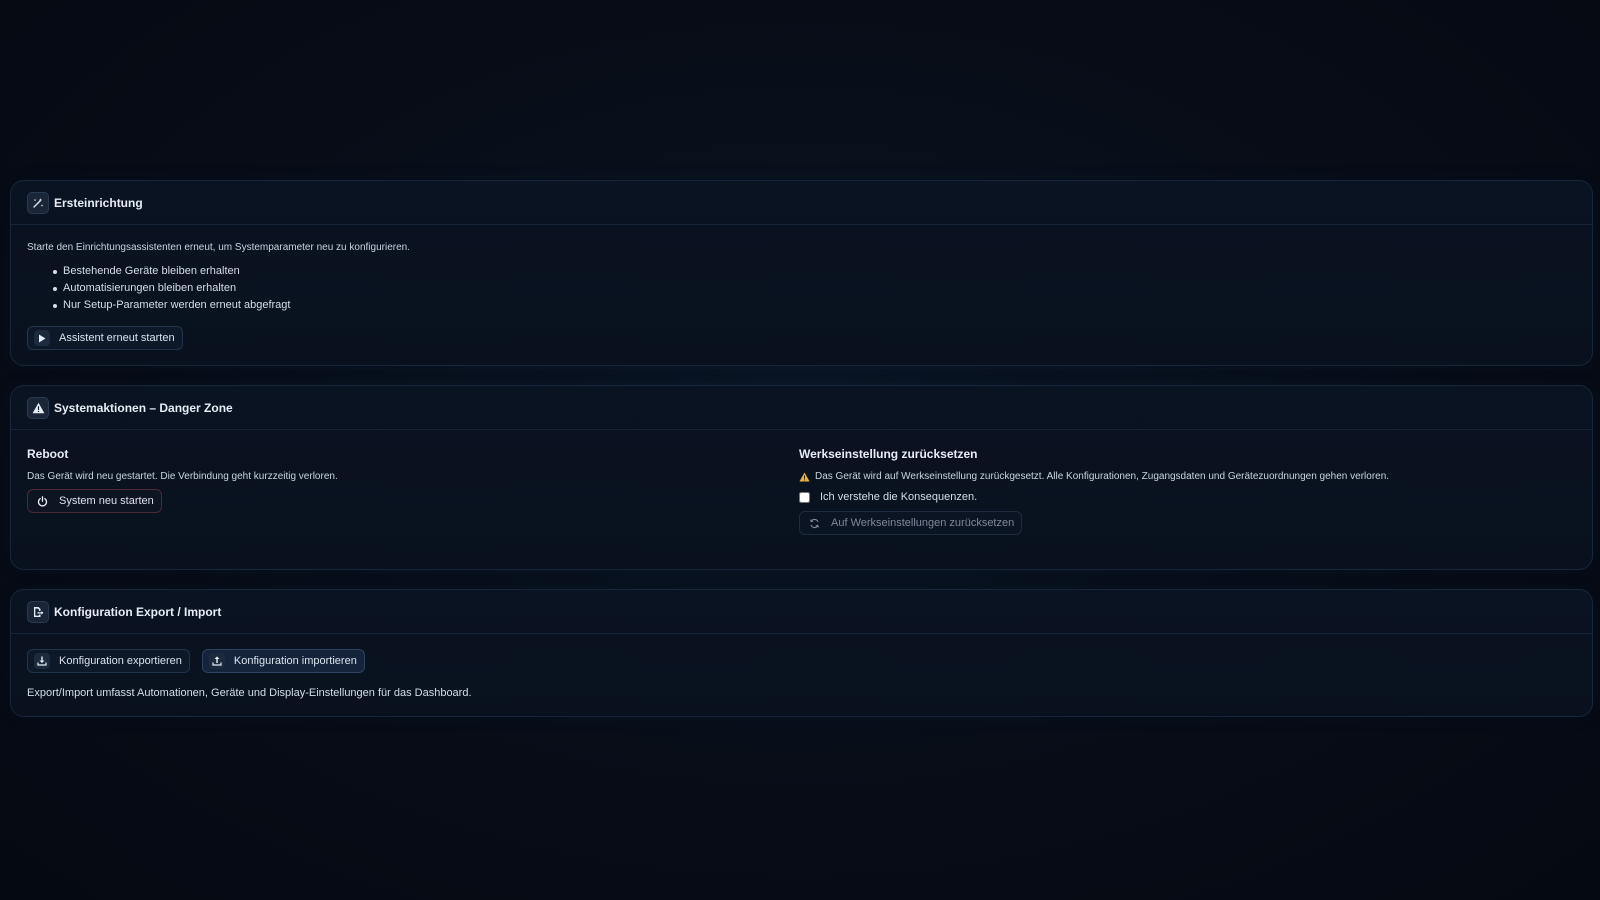 The height and width of the screenshot is (900, 1600). I want to click on import-config-label: Konfiguration importieren, so click(295, 661).